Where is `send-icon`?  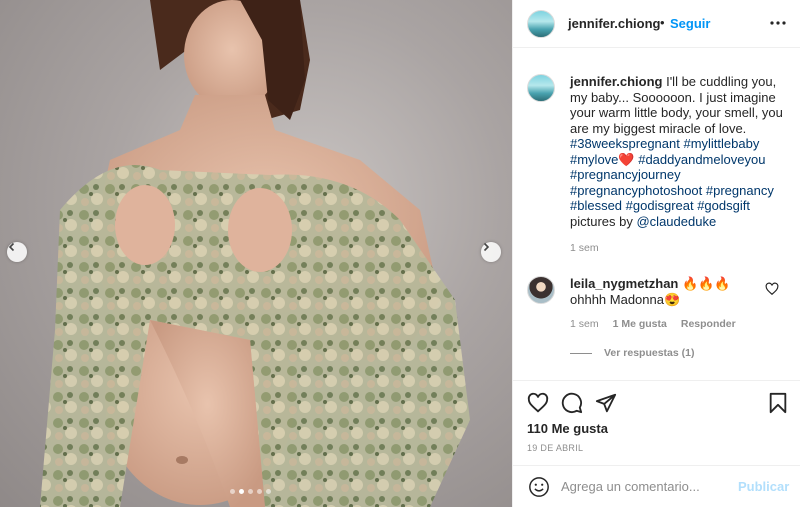
send-icon is located at coordinates (606, 403).